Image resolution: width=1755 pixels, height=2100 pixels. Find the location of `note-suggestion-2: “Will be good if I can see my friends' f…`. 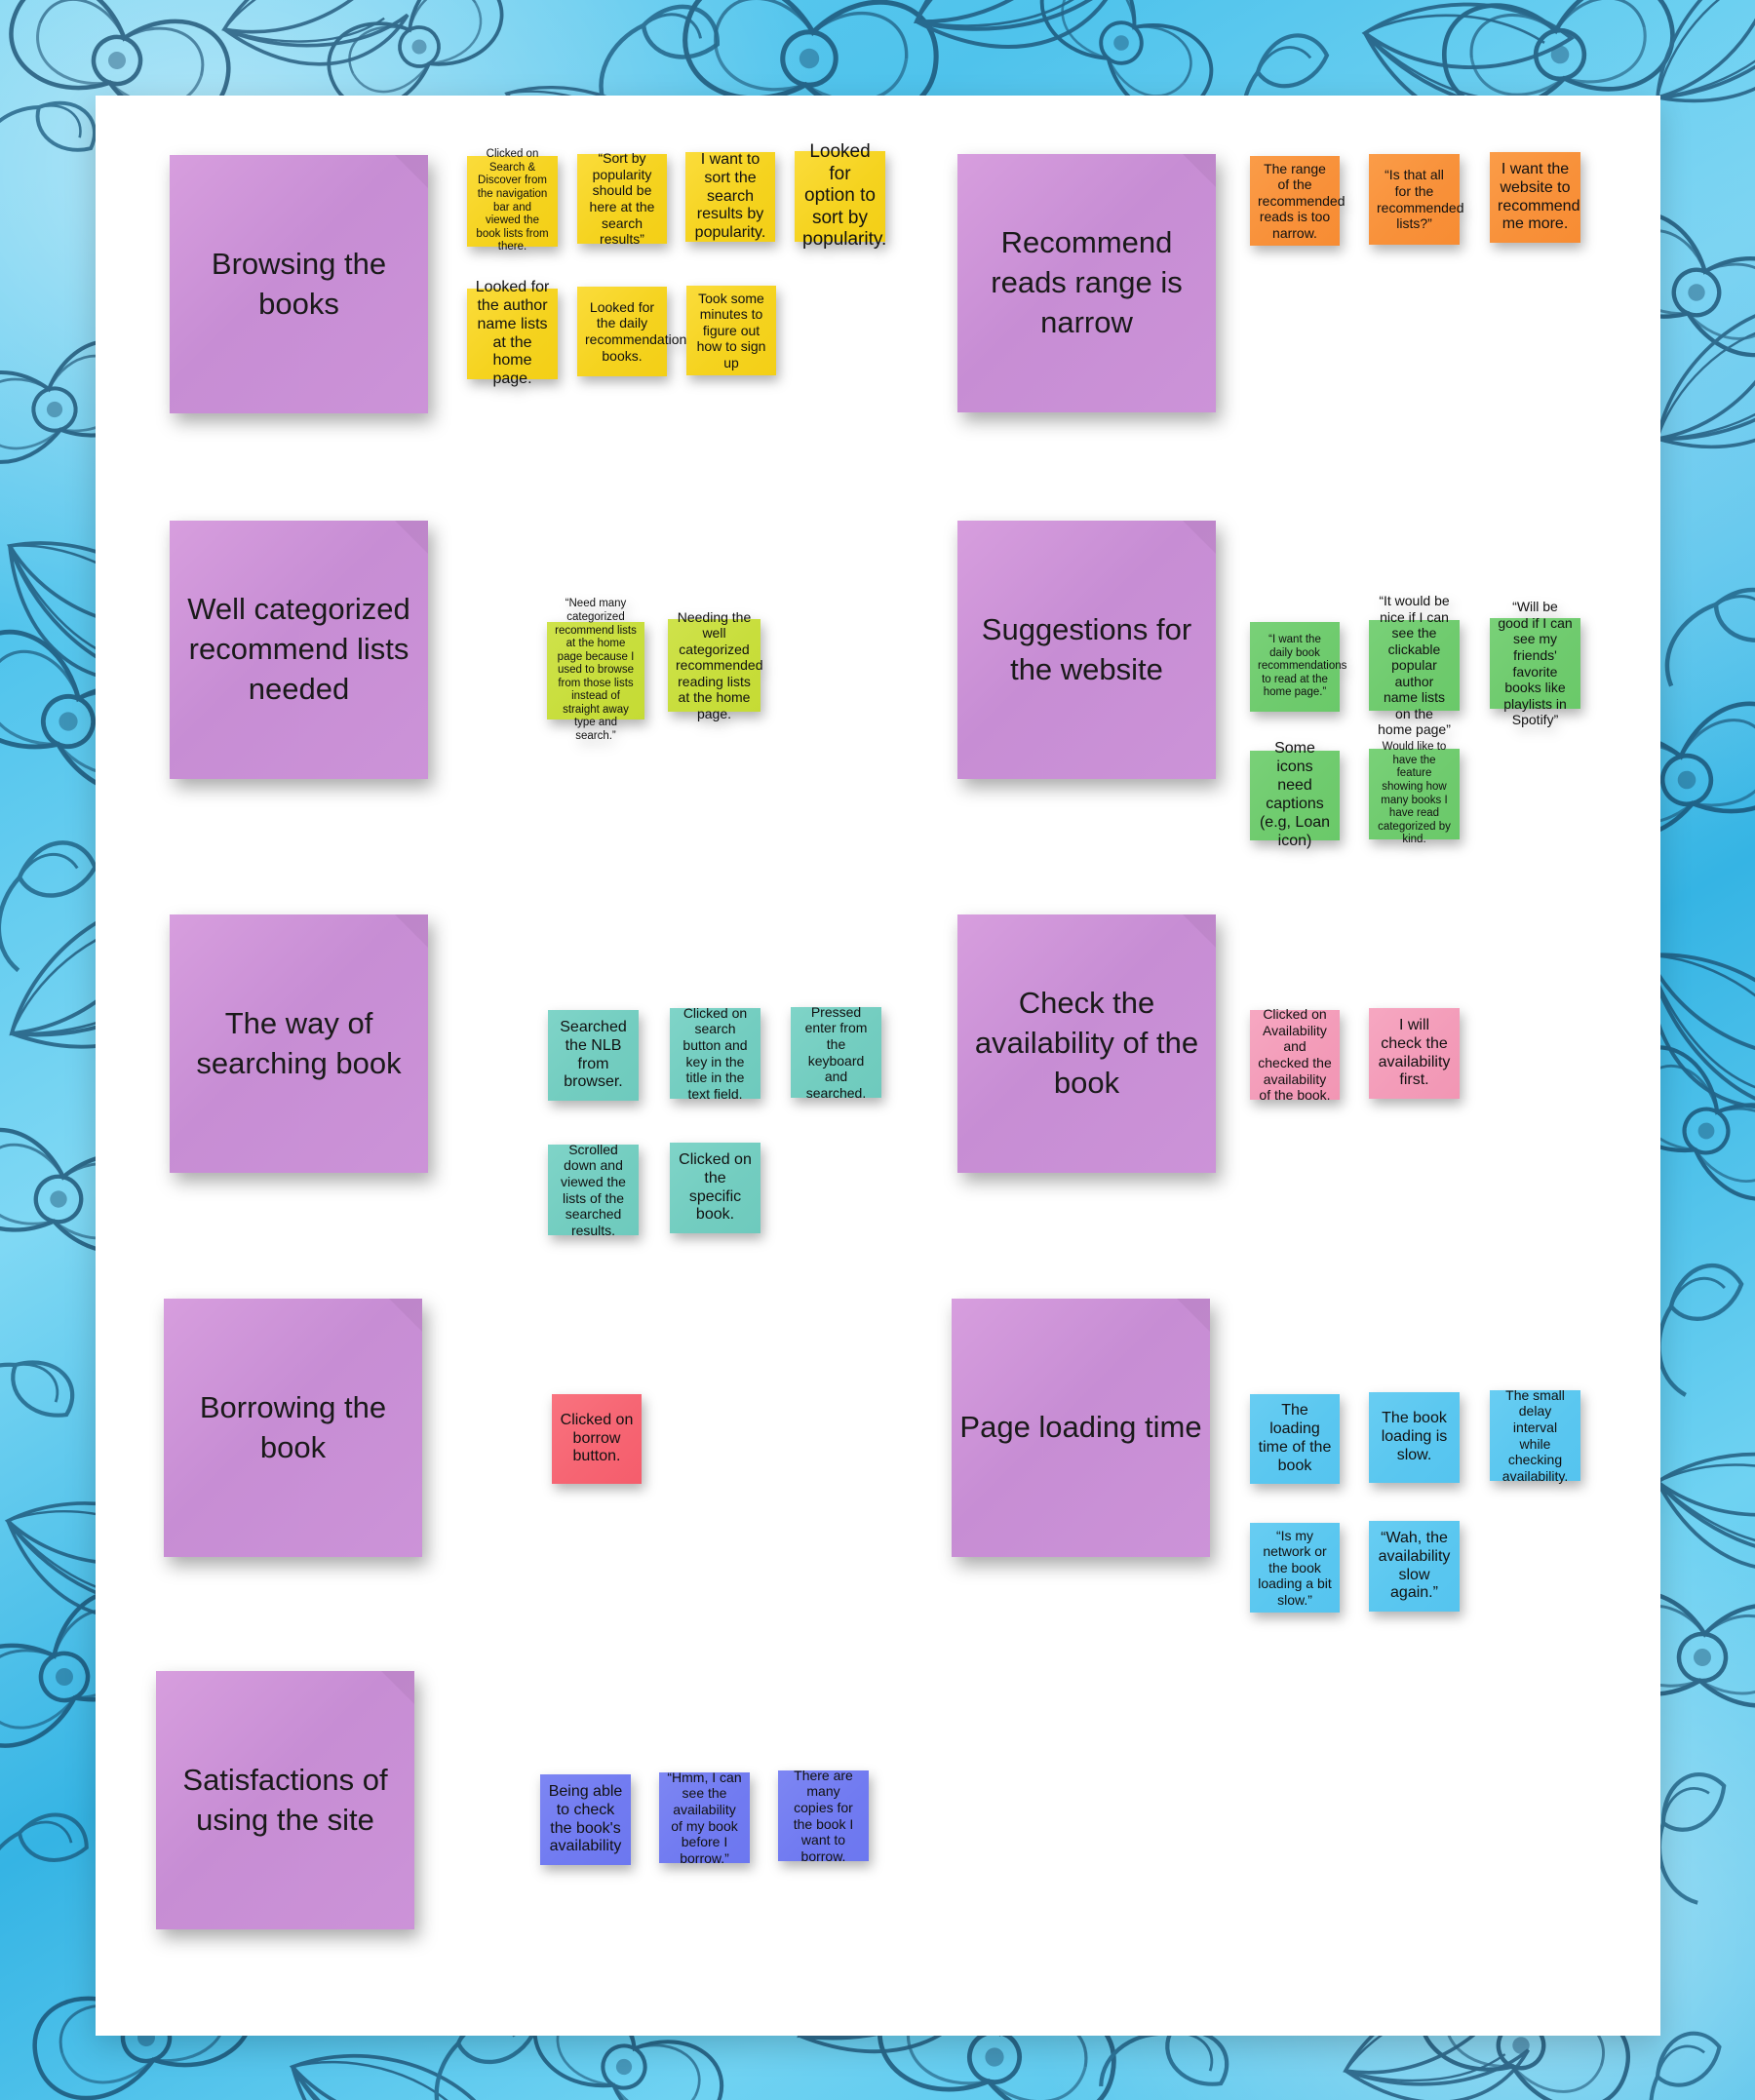

note-suggestion-2: “Will be good if I can see my friends' f… is located at coordinates (1535, 663).